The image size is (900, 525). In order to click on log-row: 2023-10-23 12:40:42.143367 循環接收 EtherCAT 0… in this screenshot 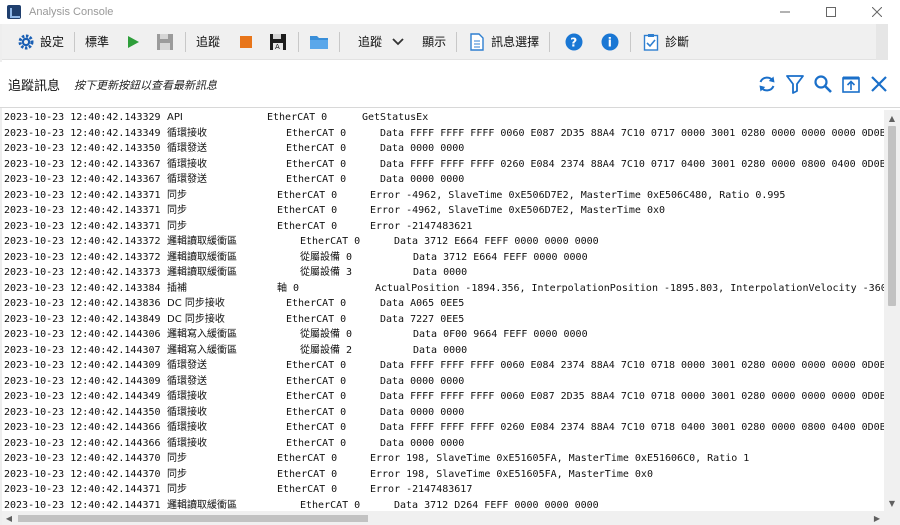, I will do `click(443, 165)`.